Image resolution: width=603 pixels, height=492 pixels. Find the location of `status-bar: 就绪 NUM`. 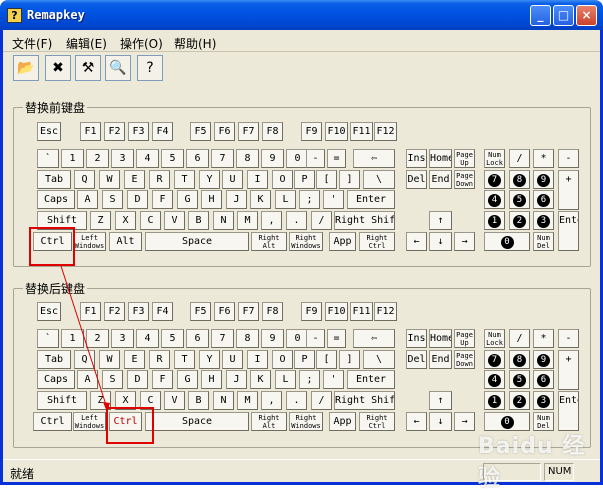

status-bar: 就绪 NUM is located at coordinates (301, 470).